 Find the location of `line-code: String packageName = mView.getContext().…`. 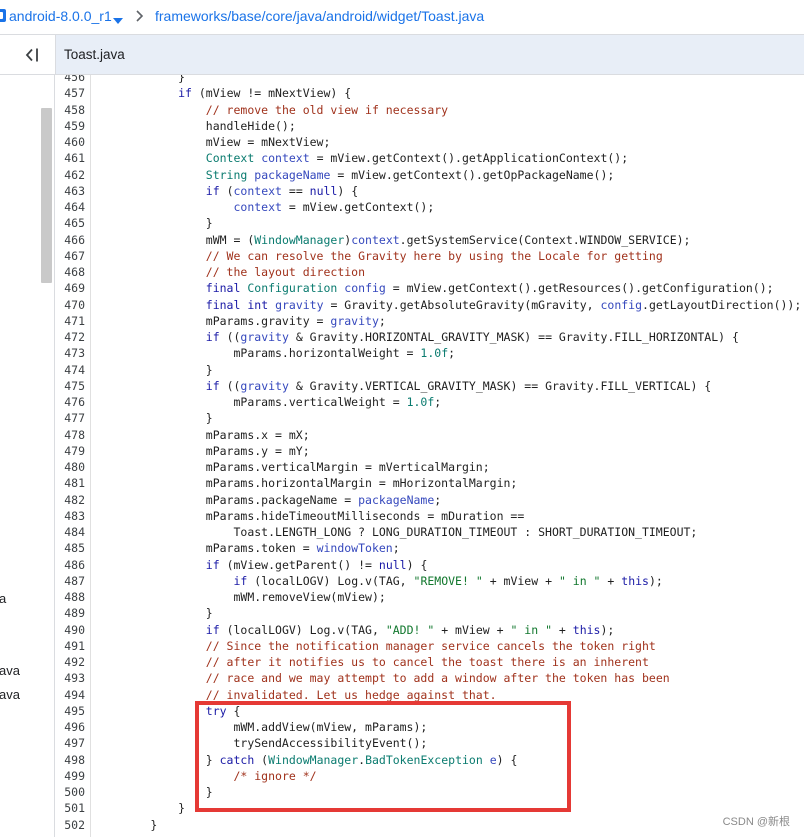

line-code: String packageName = mView.getContext().… is located at coordinates (410, 174).